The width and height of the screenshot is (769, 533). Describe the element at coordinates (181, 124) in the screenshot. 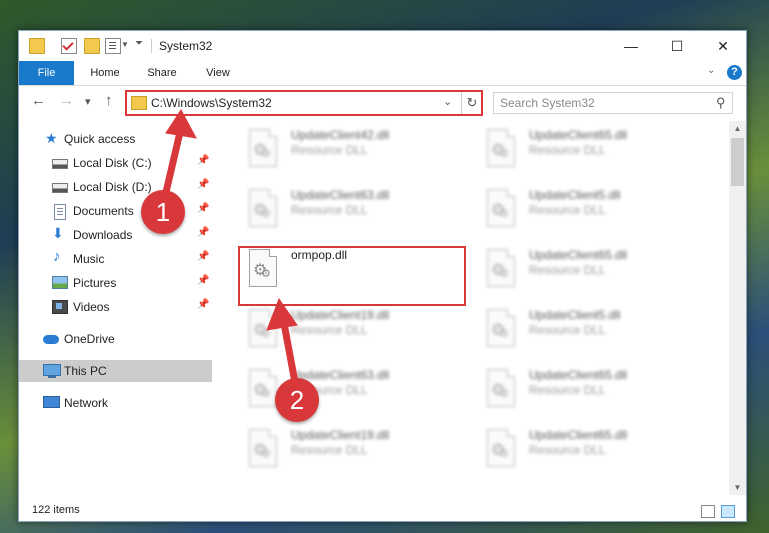

I see `arrow-1-head` at that location.